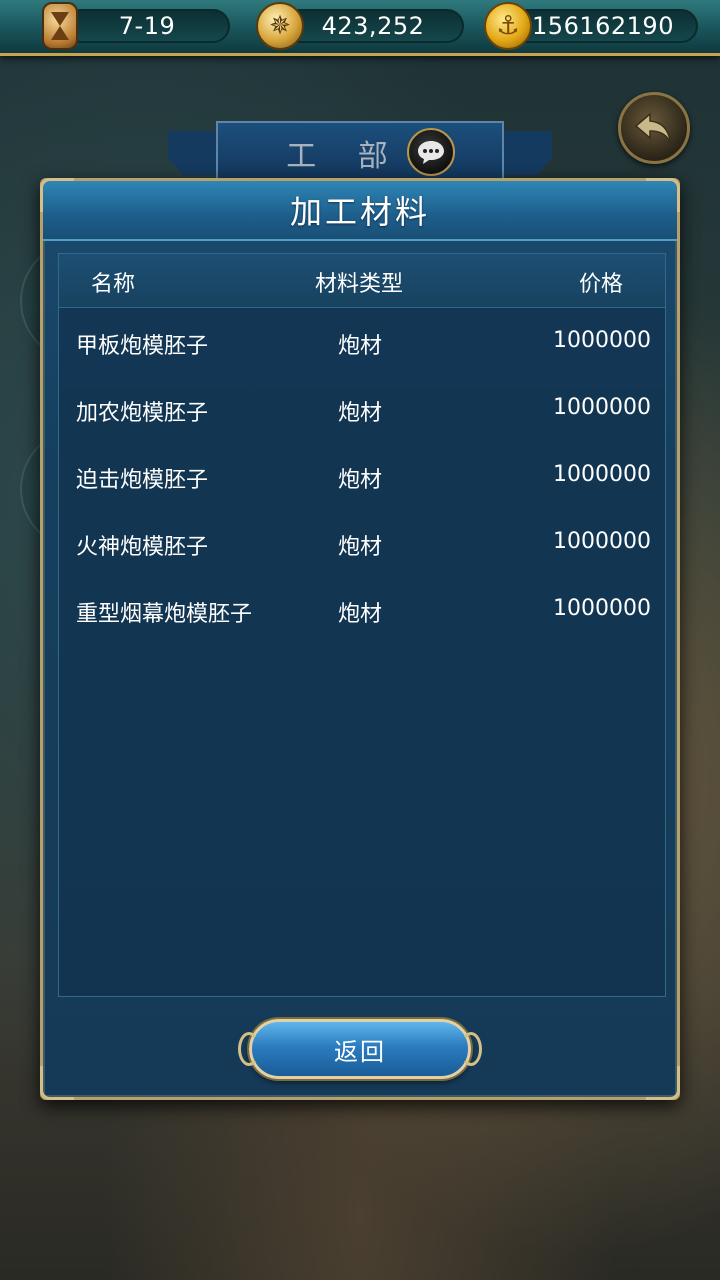  What do you see at coordinates (280, 26) in the screenshot?
I see `compass-icon: ✵` at bounding box center [280, 26].